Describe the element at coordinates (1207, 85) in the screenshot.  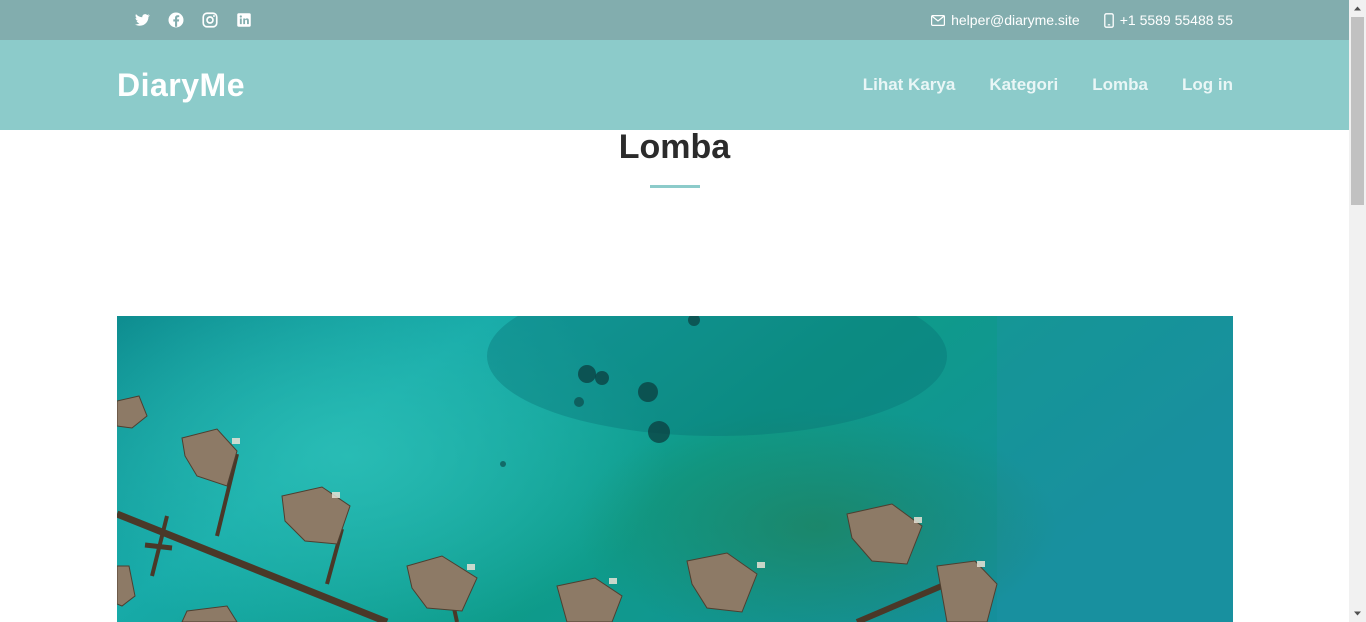
I see `nav-log-in: Log in` at that location.